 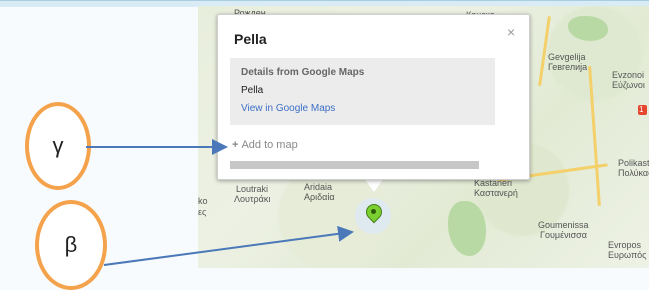 What do you see at coordinates (228, 245) in the screenshot?
I see `arrow-beta` at bounding box center [228, 245].